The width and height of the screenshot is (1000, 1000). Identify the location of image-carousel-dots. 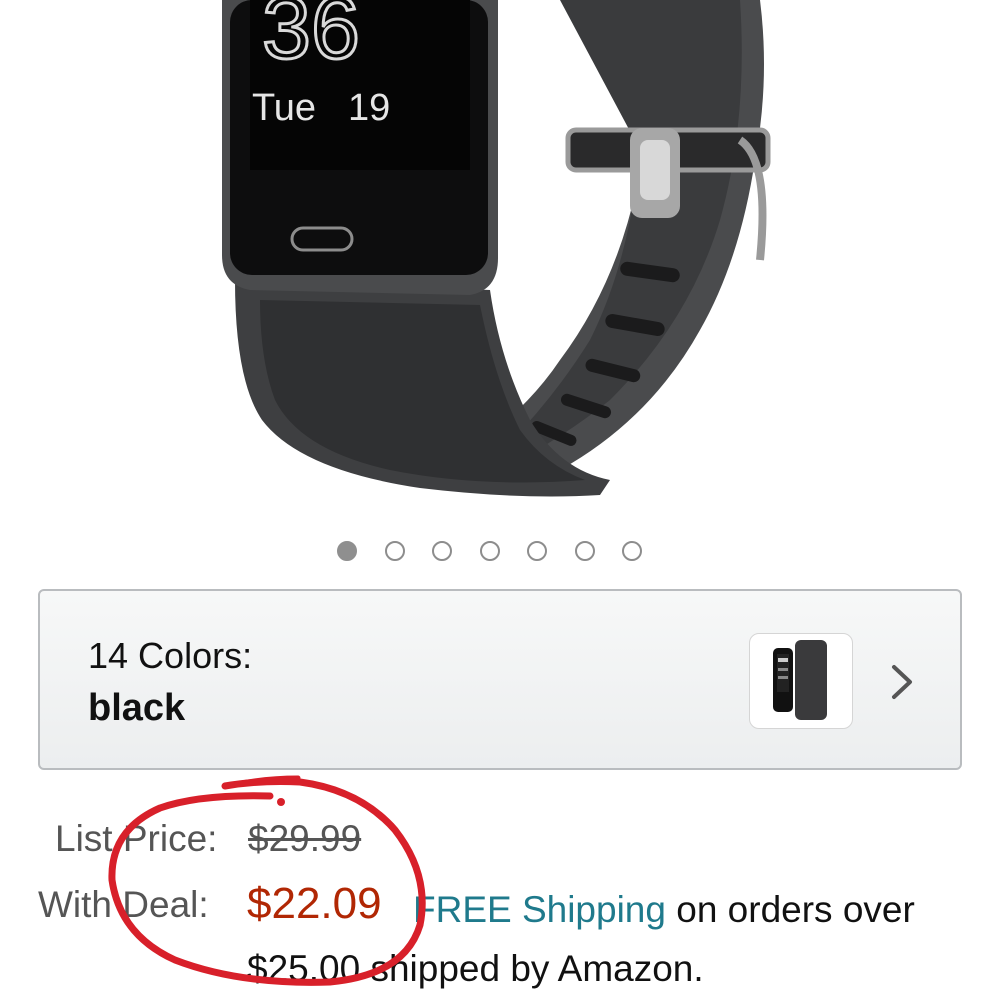
(489, 551).